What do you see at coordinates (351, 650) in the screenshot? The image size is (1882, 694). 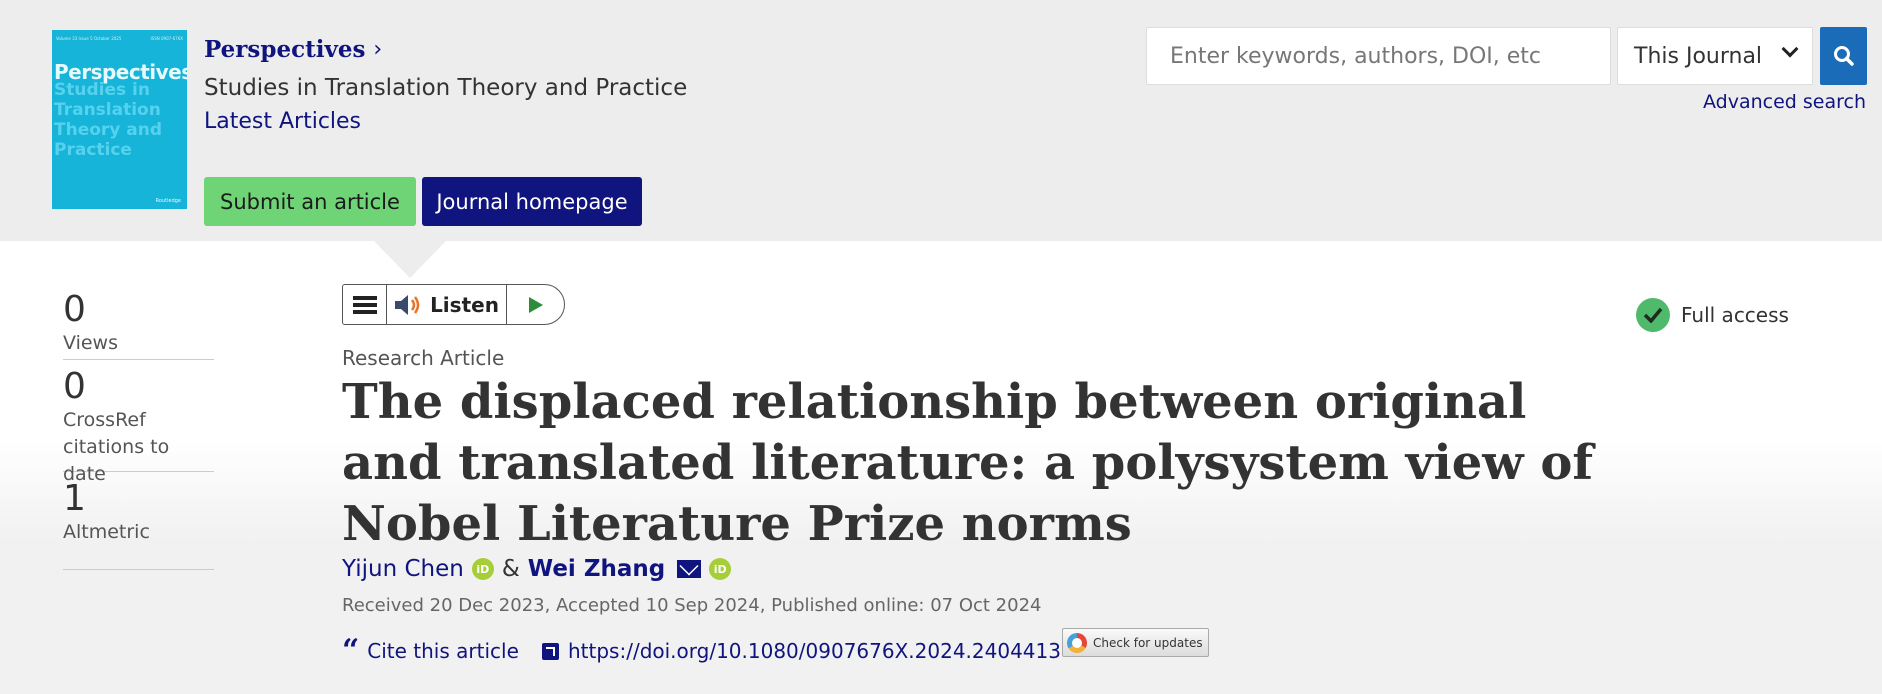 I see `quote-icon: “` at bounding box center [351, 650].